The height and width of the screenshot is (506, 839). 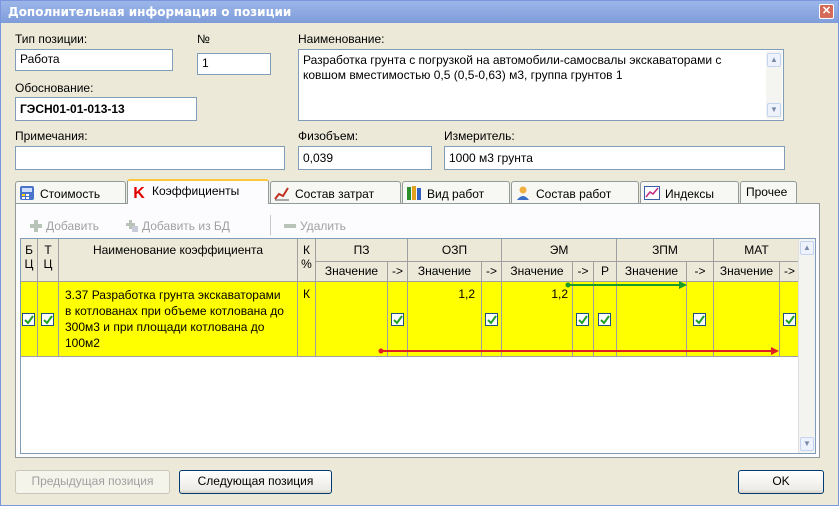 I want to click on tab-cost: Стоимость, so click(x=70, y=192).